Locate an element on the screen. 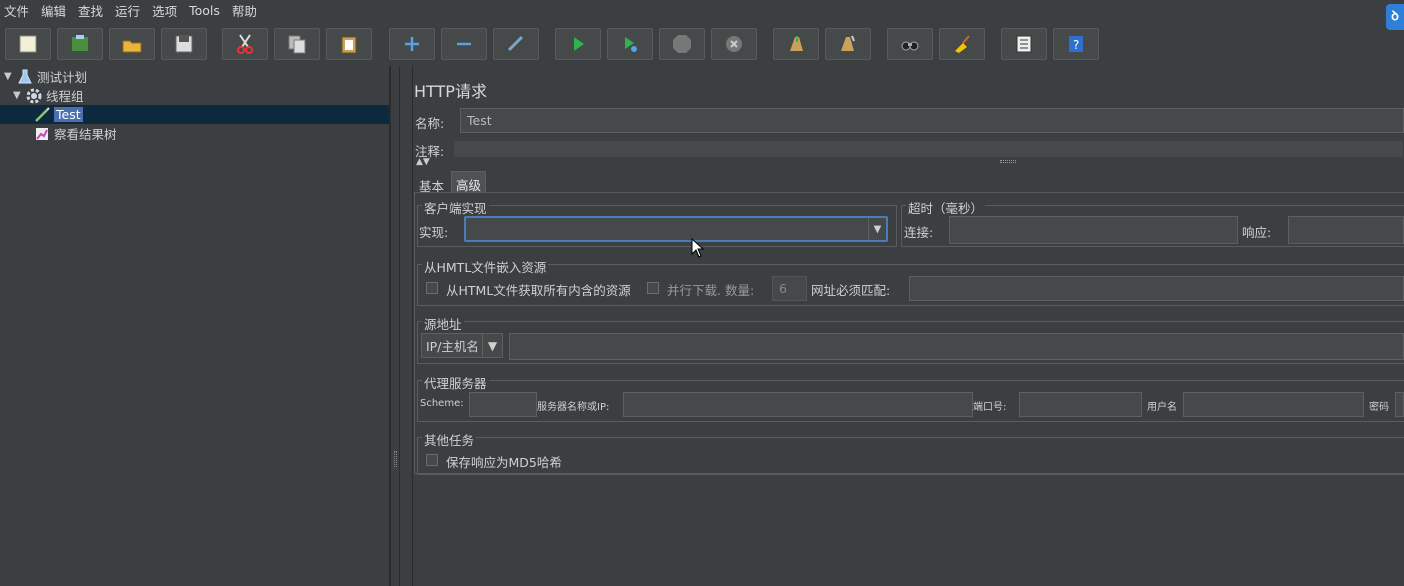 The image size is (1404, 586). cut-icon is located at coordinates (245, 44).